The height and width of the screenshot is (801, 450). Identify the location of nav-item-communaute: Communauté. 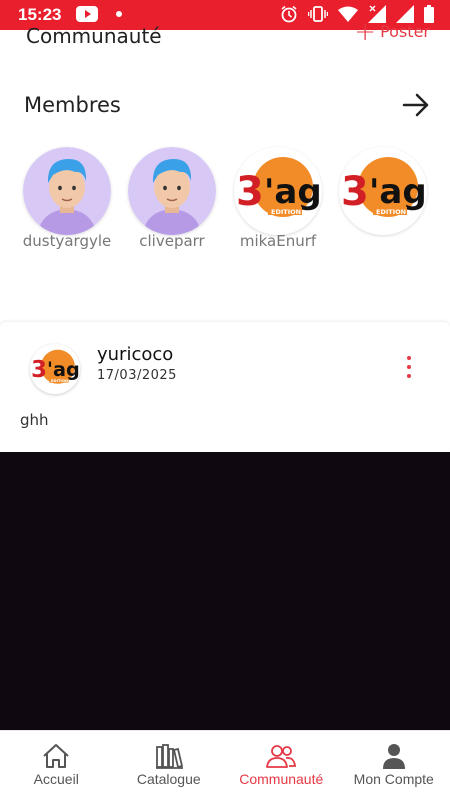
(281, 766).